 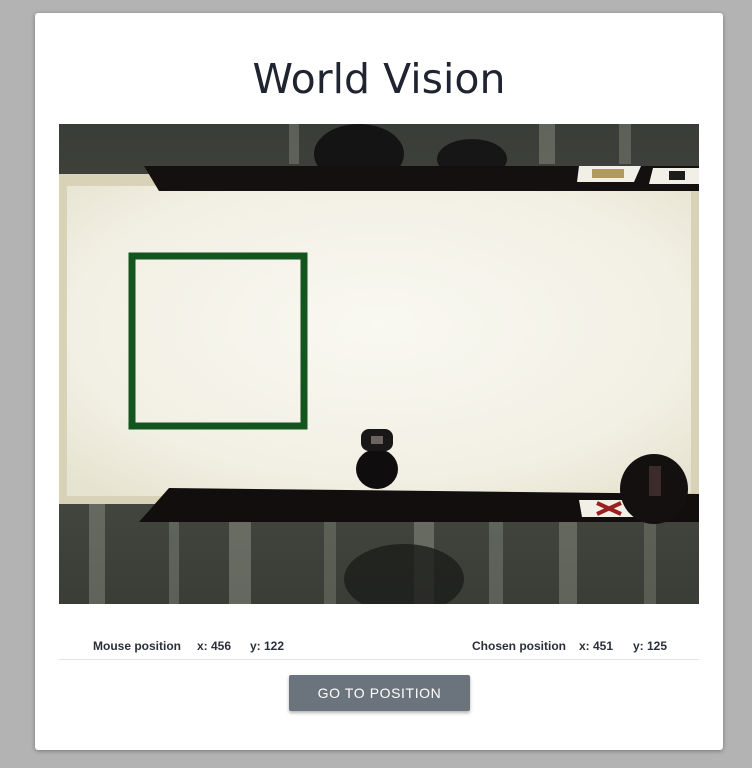 I want to click on page-title: World Vision, so click(x=379, y=79).